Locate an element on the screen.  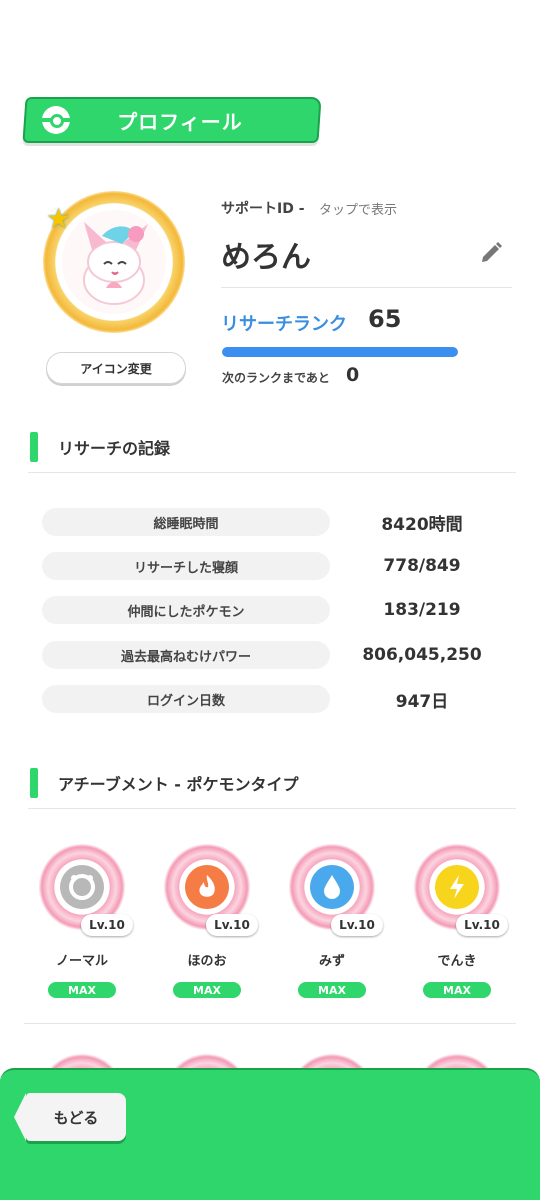
research-rank-label: リサーチランク is located at coordinates (284, 324).